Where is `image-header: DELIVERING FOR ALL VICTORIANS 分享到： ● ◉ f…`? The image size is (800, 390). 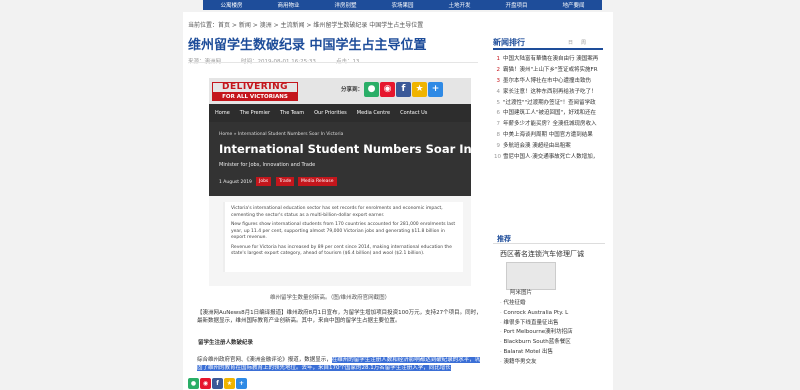
image-header: DELIVERING FOR ALL VICTORIANS 分享到： ● ◉ f… is located at coordinates (340, 91).